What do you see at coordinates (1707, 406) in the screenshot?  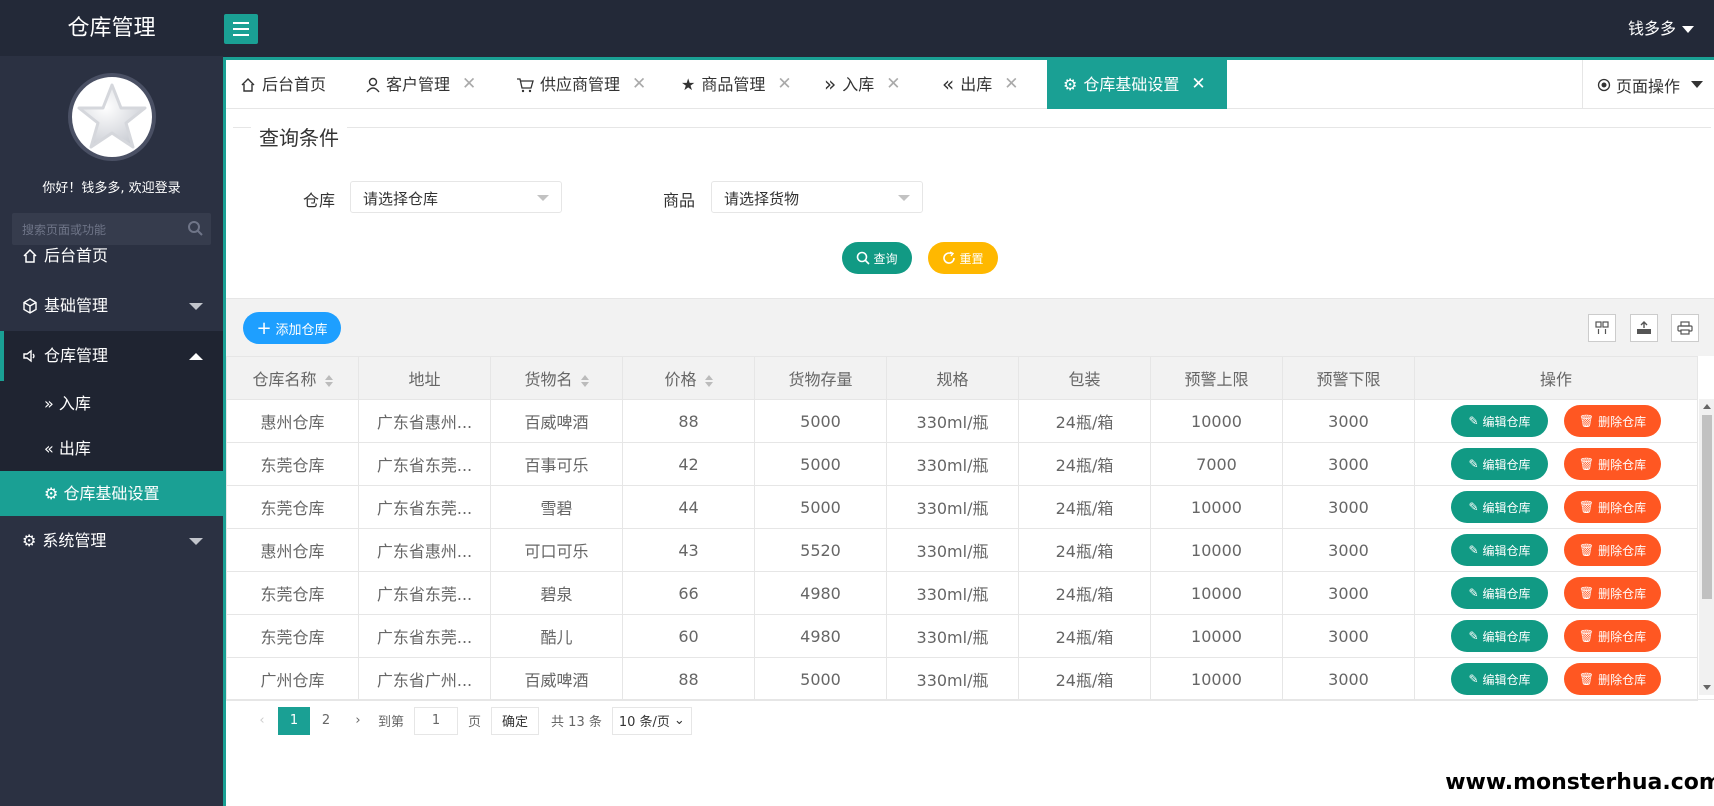 I see `scroll-up-icon` at bounding box center [1707, 406].